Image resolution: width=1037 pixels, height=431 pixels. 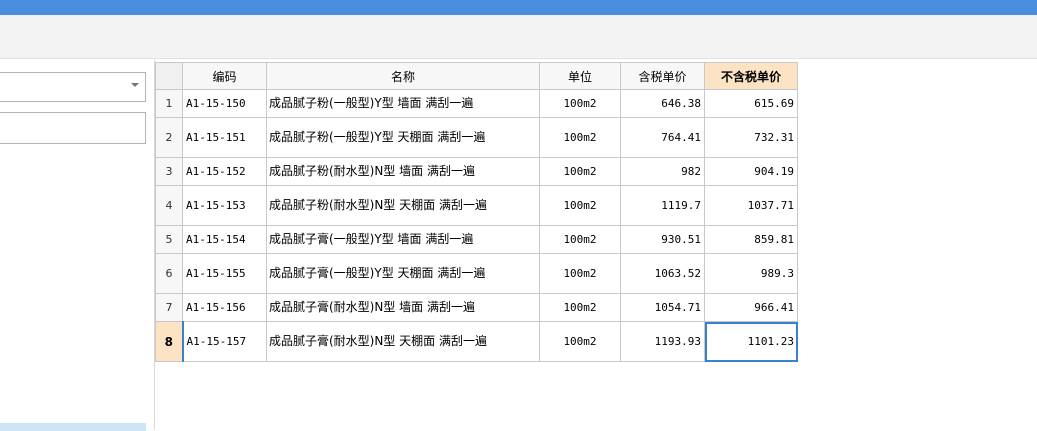 I want to click on left-panel, so click(x=77, y=245).